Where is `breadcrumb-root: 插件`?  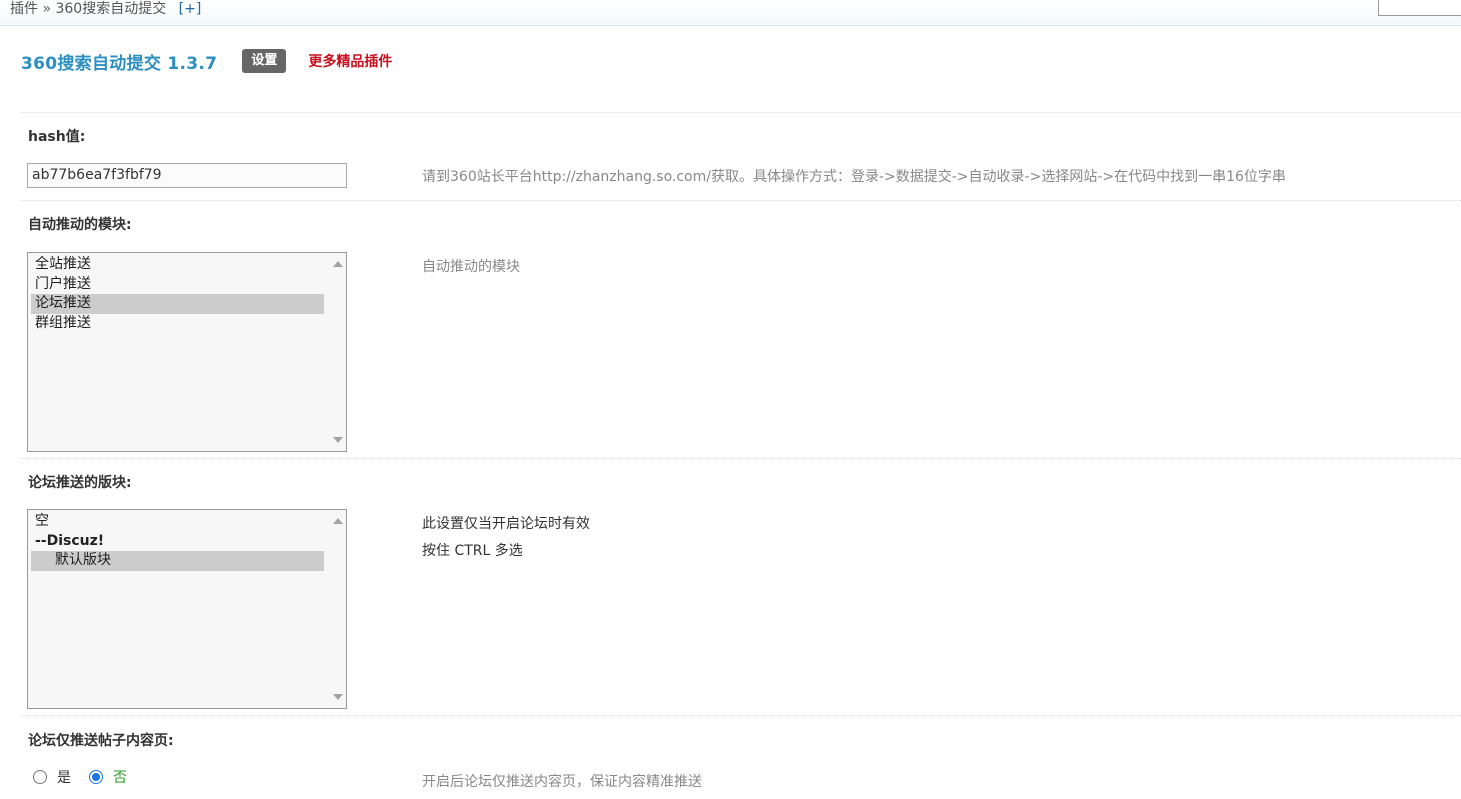 breadcrumb-root: 插件 is located at coordinates (24, 9).